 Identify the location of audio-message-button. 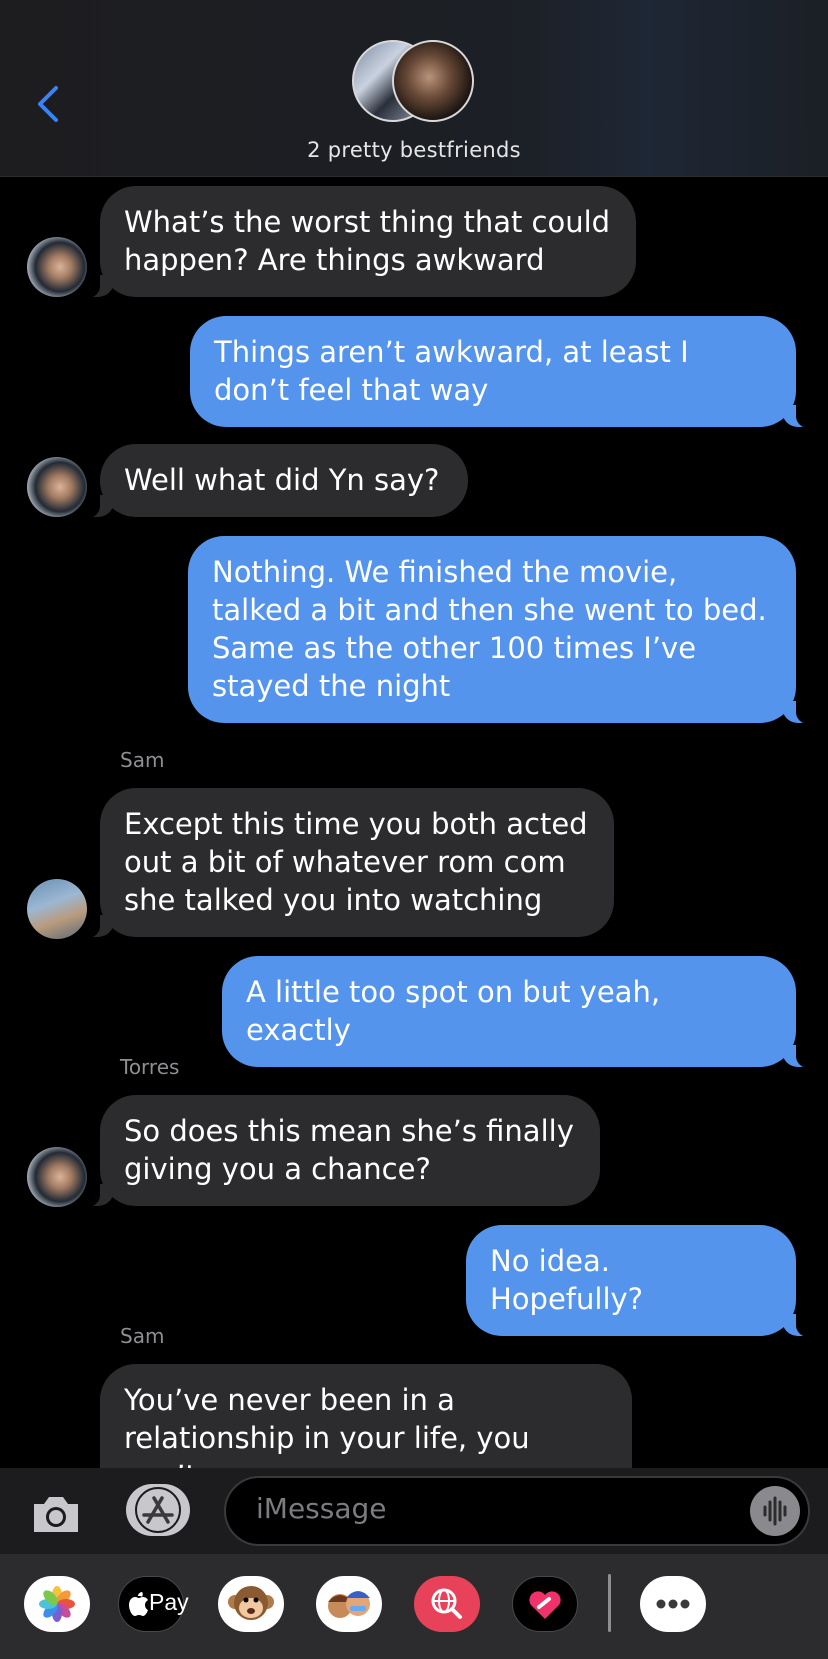
(775, 1511).